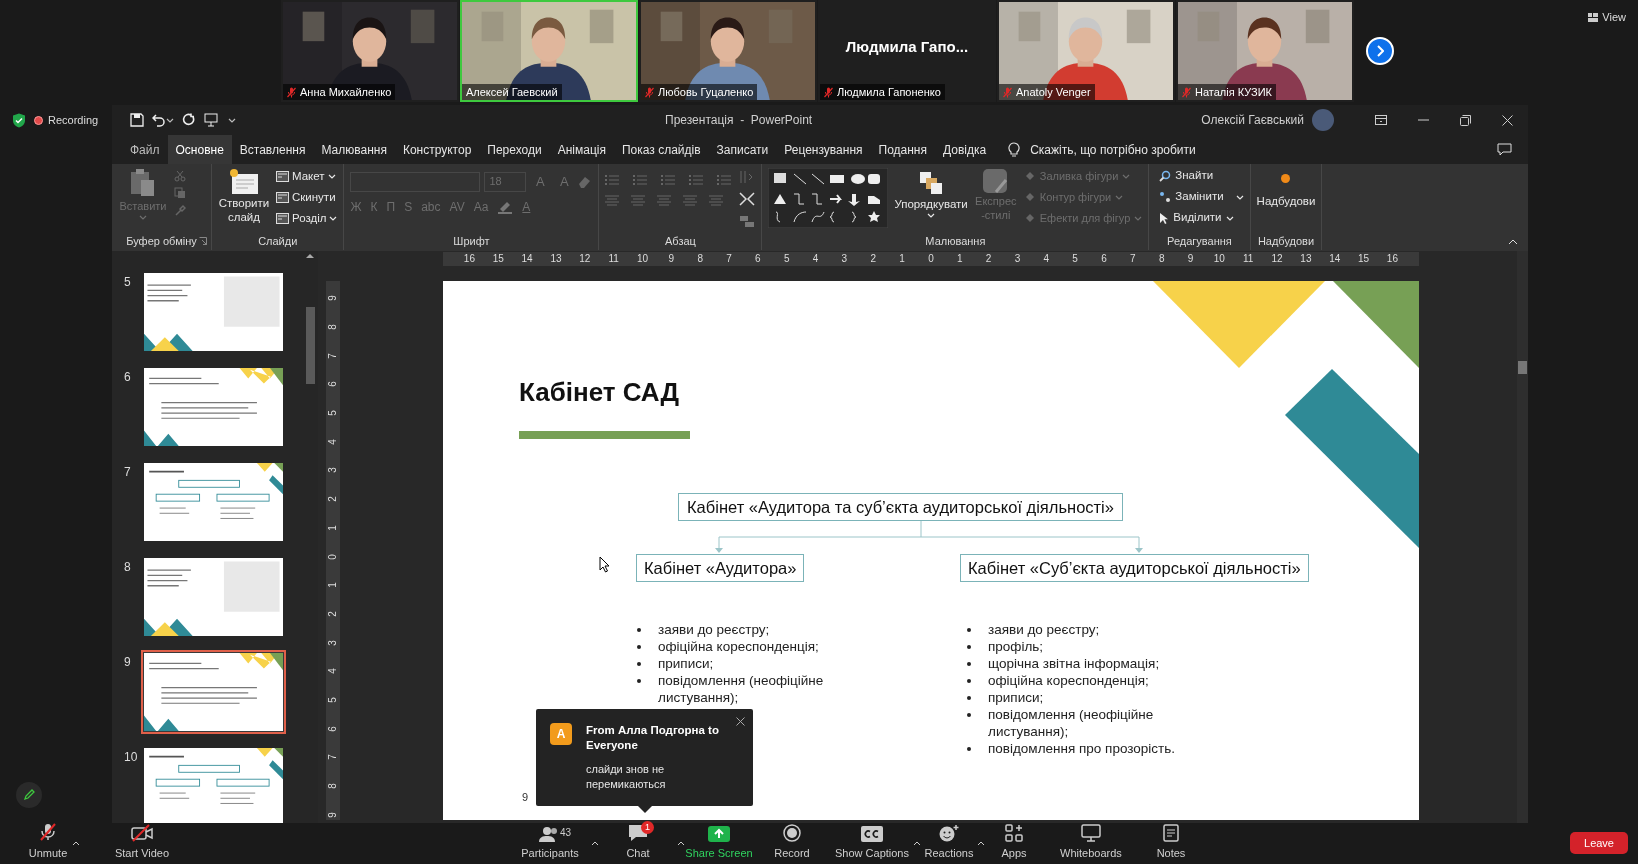 This screenshot has width=1638, height=864. I want to click on tell-me-field: Скажіть, що потрібно зробити, so click(1113, 149).